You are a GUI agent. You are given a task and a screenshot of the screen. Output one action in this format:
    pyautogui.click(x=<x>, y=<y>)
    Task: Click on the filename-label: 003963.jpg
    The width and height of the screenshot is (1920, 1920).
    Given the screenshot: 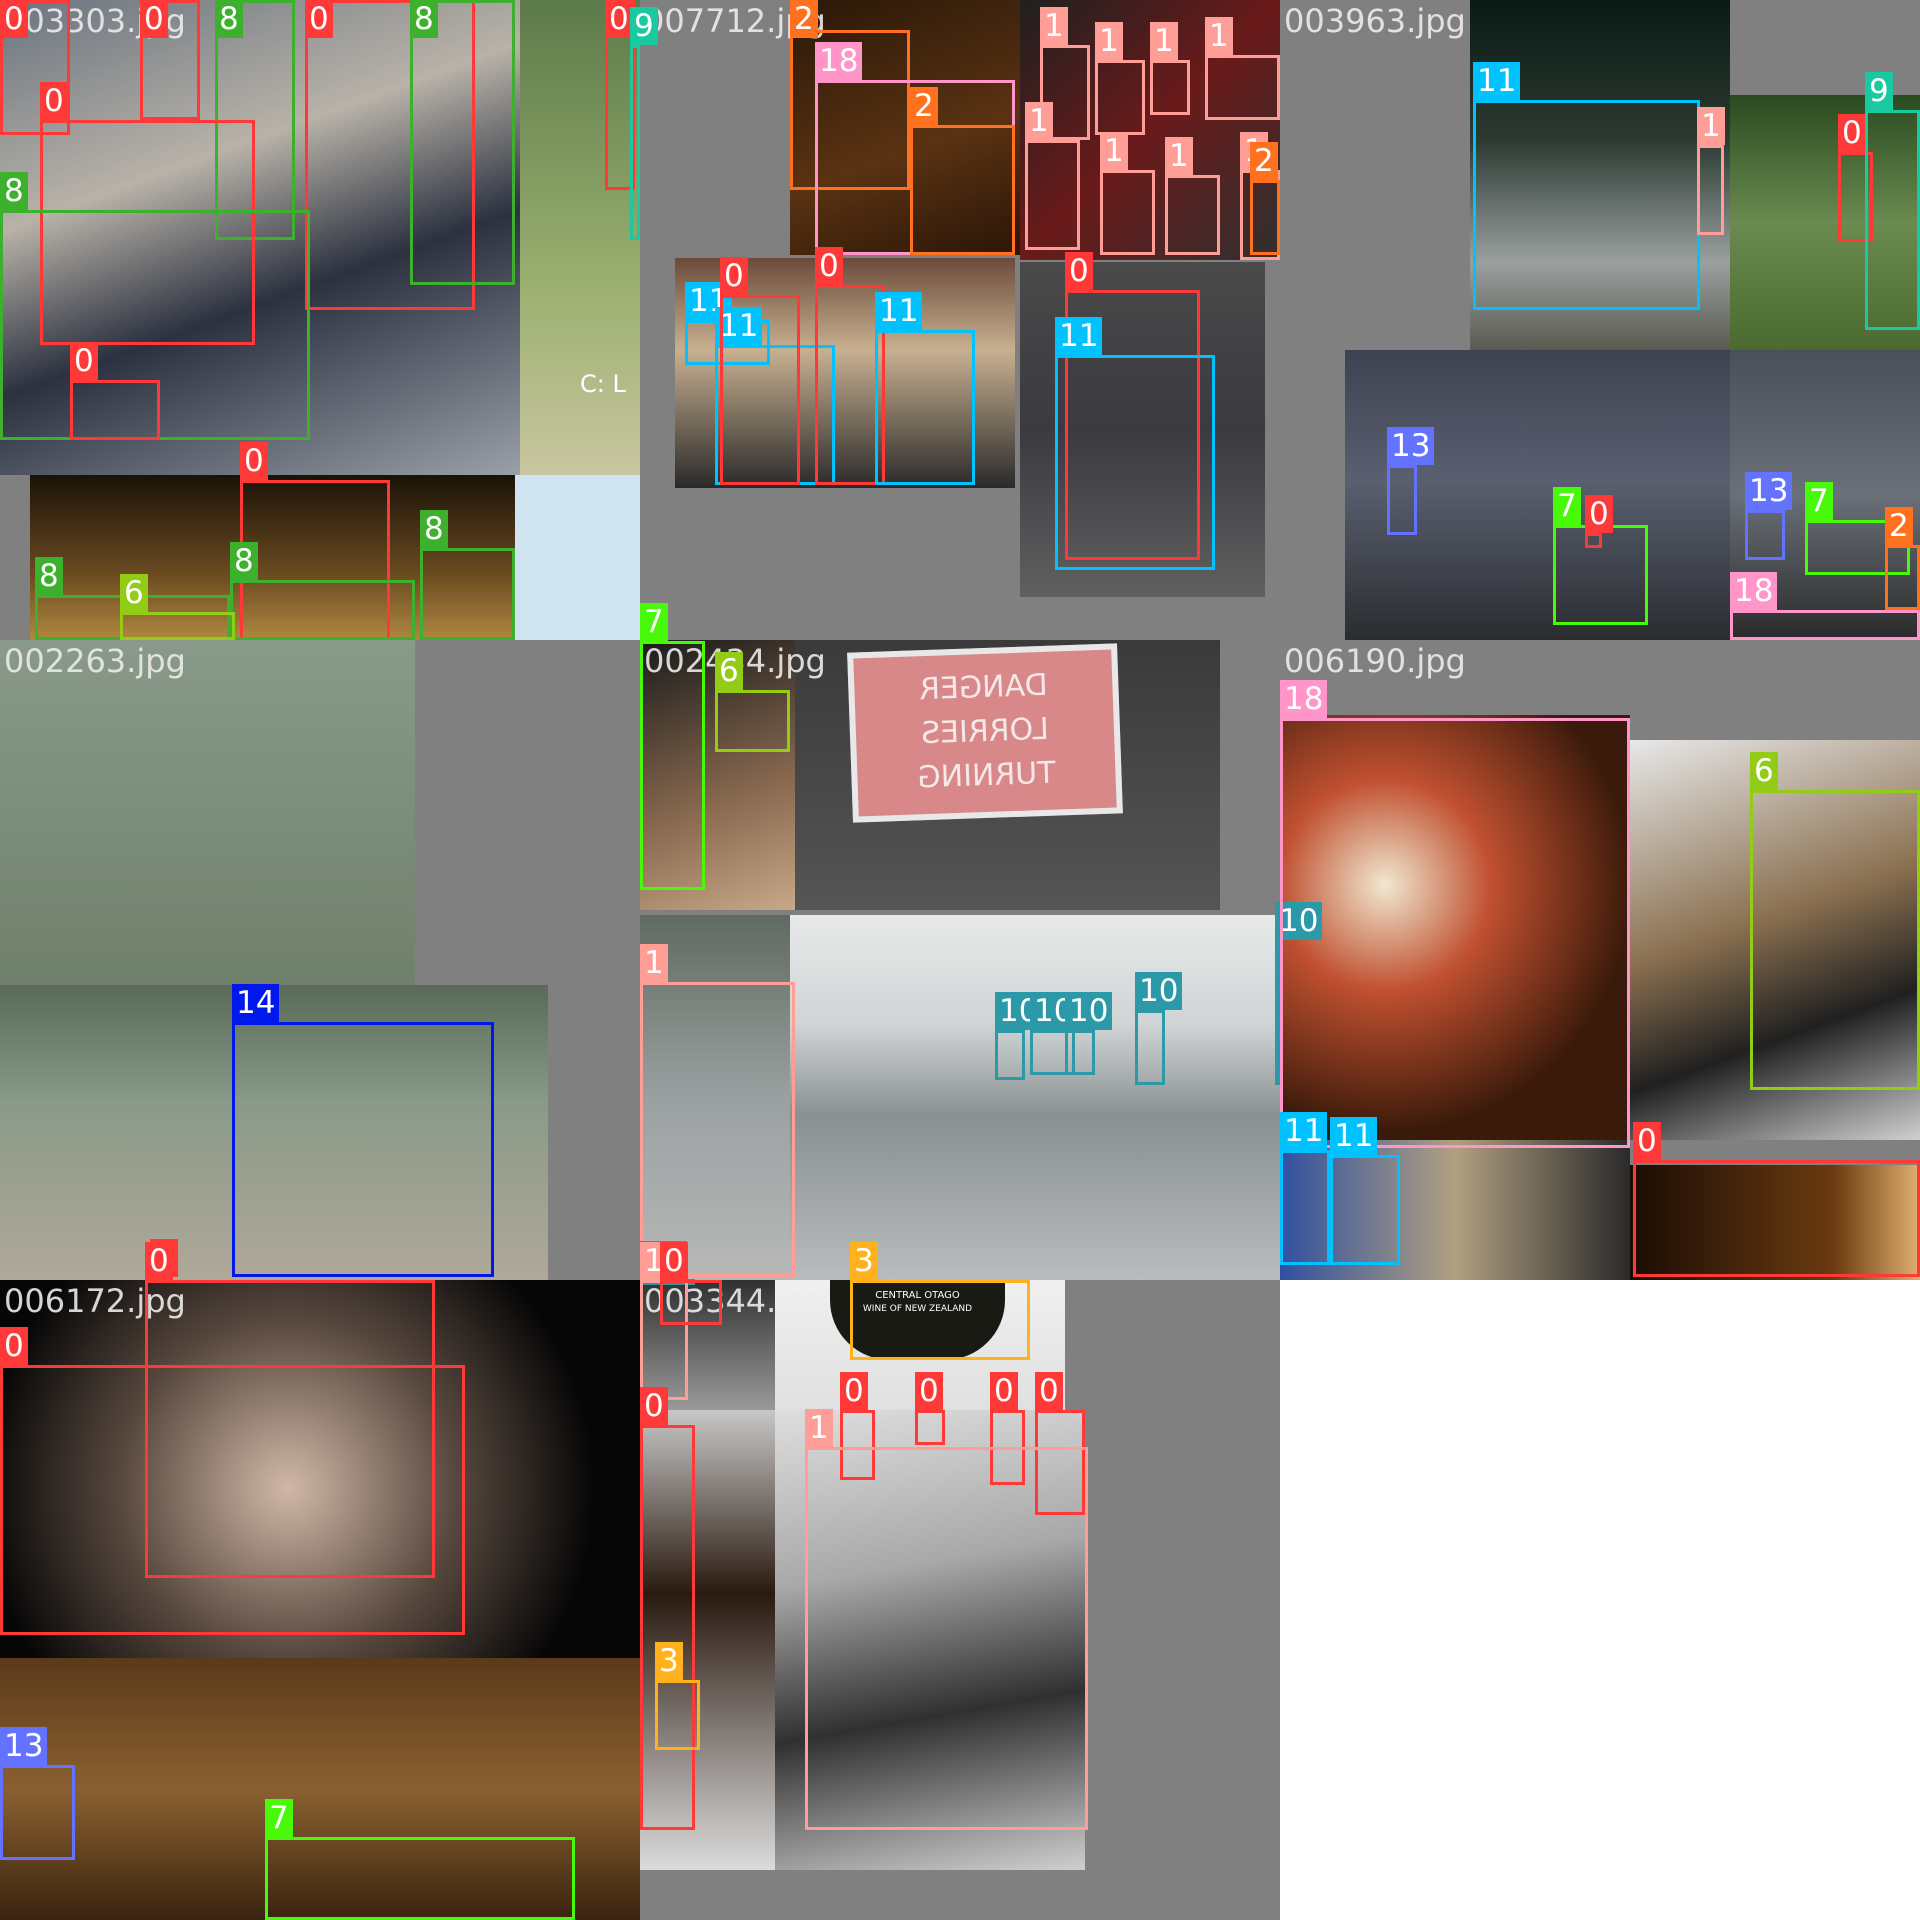 What is the action you would take?
    pyautogui.click(x=1375, y=21)
    